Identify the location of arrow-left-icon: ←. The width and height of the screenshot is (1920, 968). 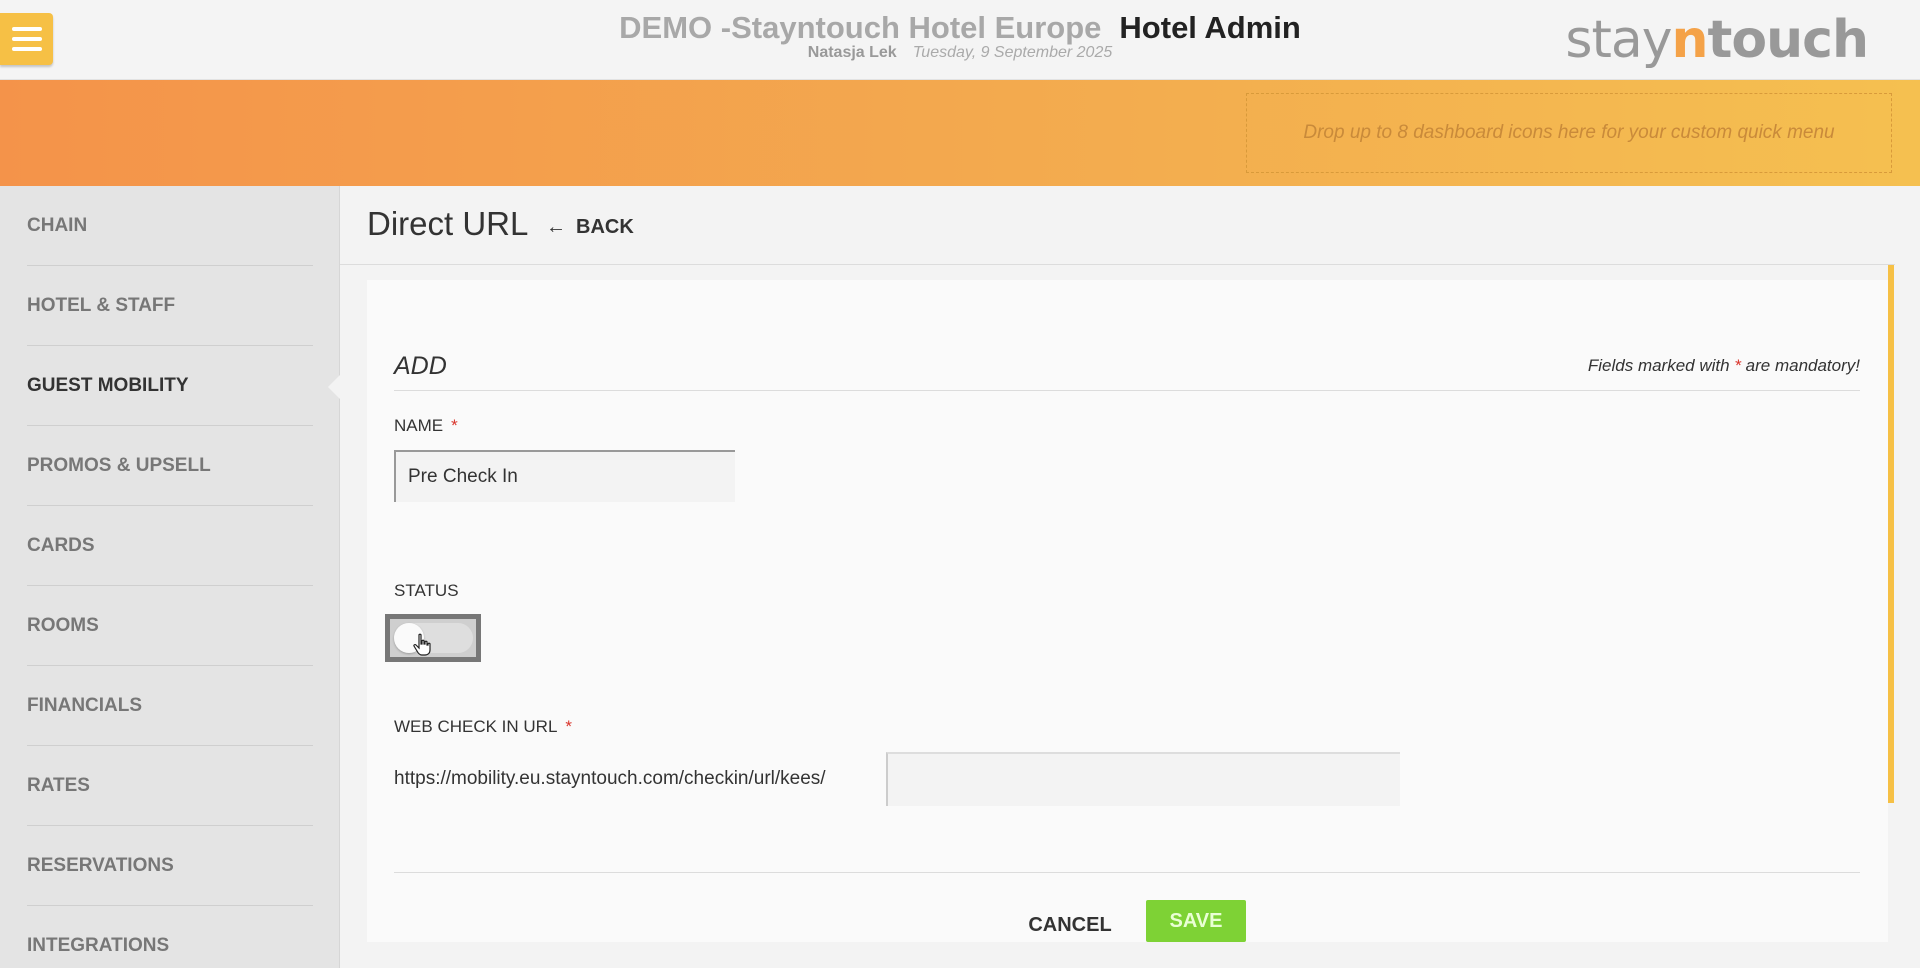
(556, 227).